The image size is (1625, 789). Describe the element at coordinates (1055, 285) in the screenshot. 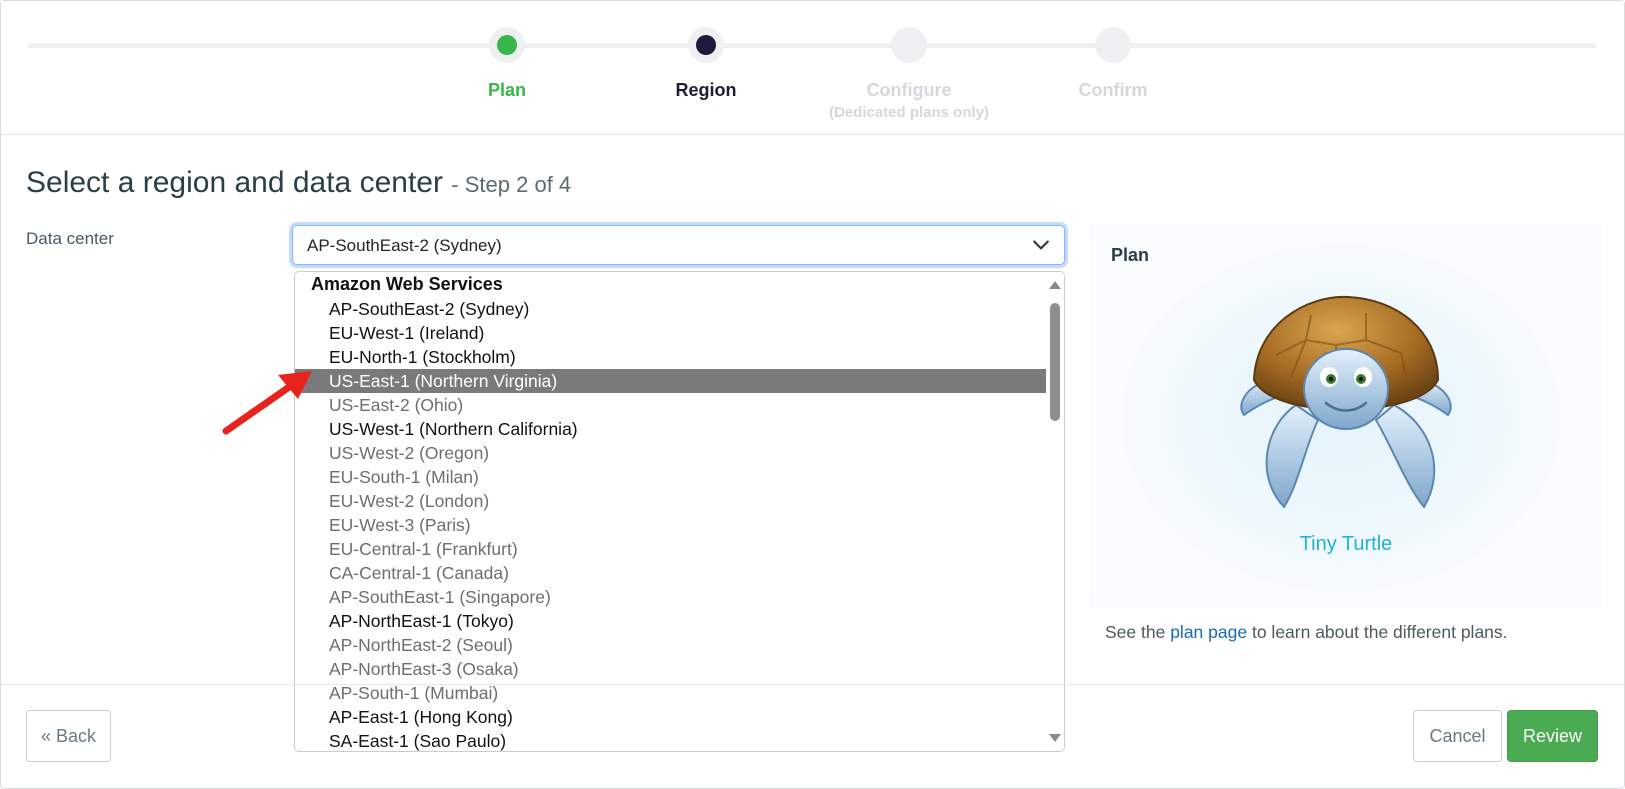

I see `scroll-up-arrow-icon` at that location.